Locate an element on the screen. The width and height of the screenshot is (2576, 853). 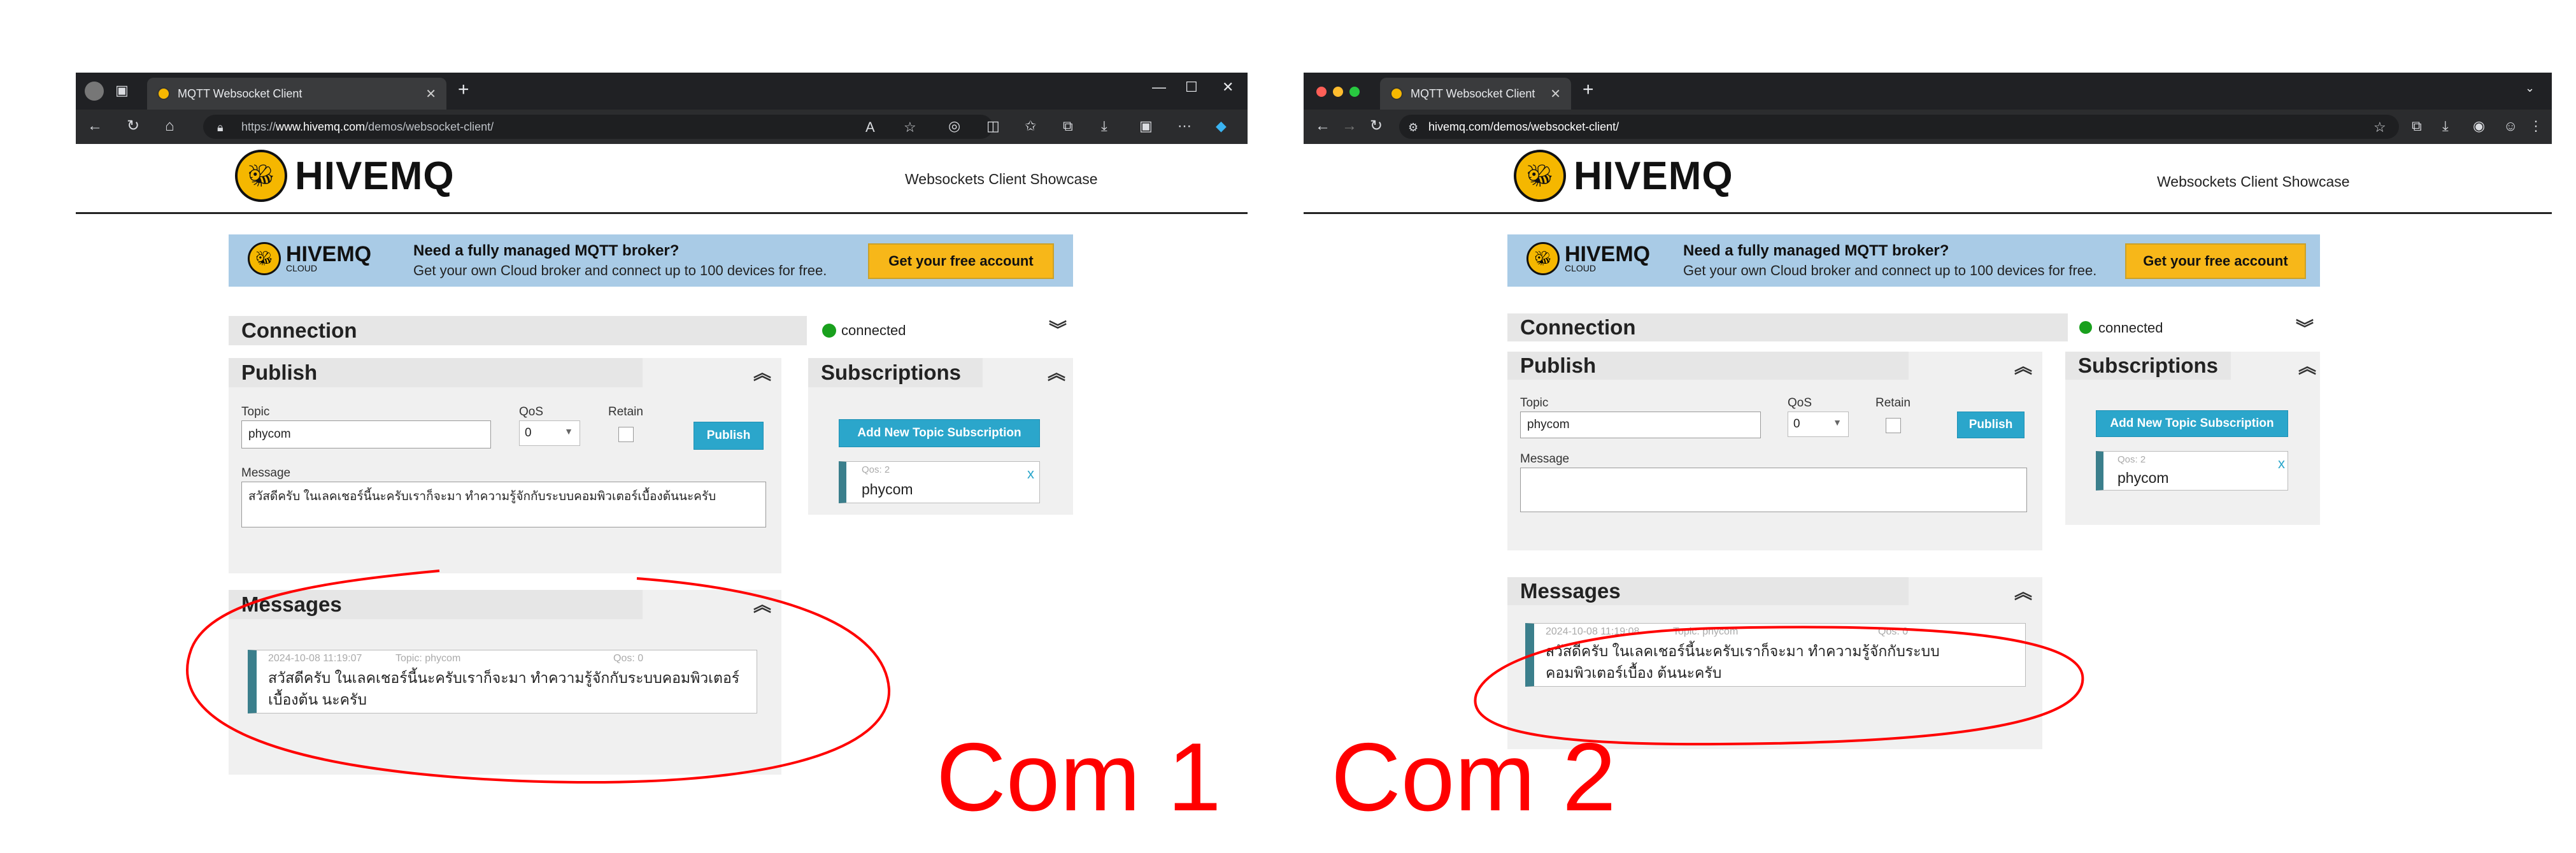
annotation-circle-com1 is located at coordinates (539, 677).